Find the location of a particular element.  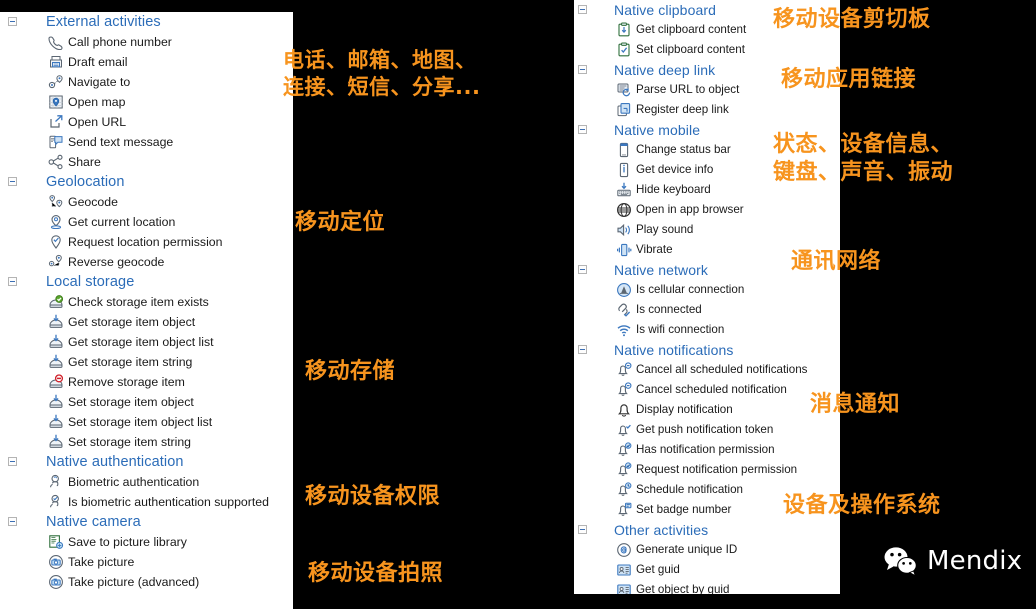

tree-item-label: Request location permission is located at coordinates (145, 242).